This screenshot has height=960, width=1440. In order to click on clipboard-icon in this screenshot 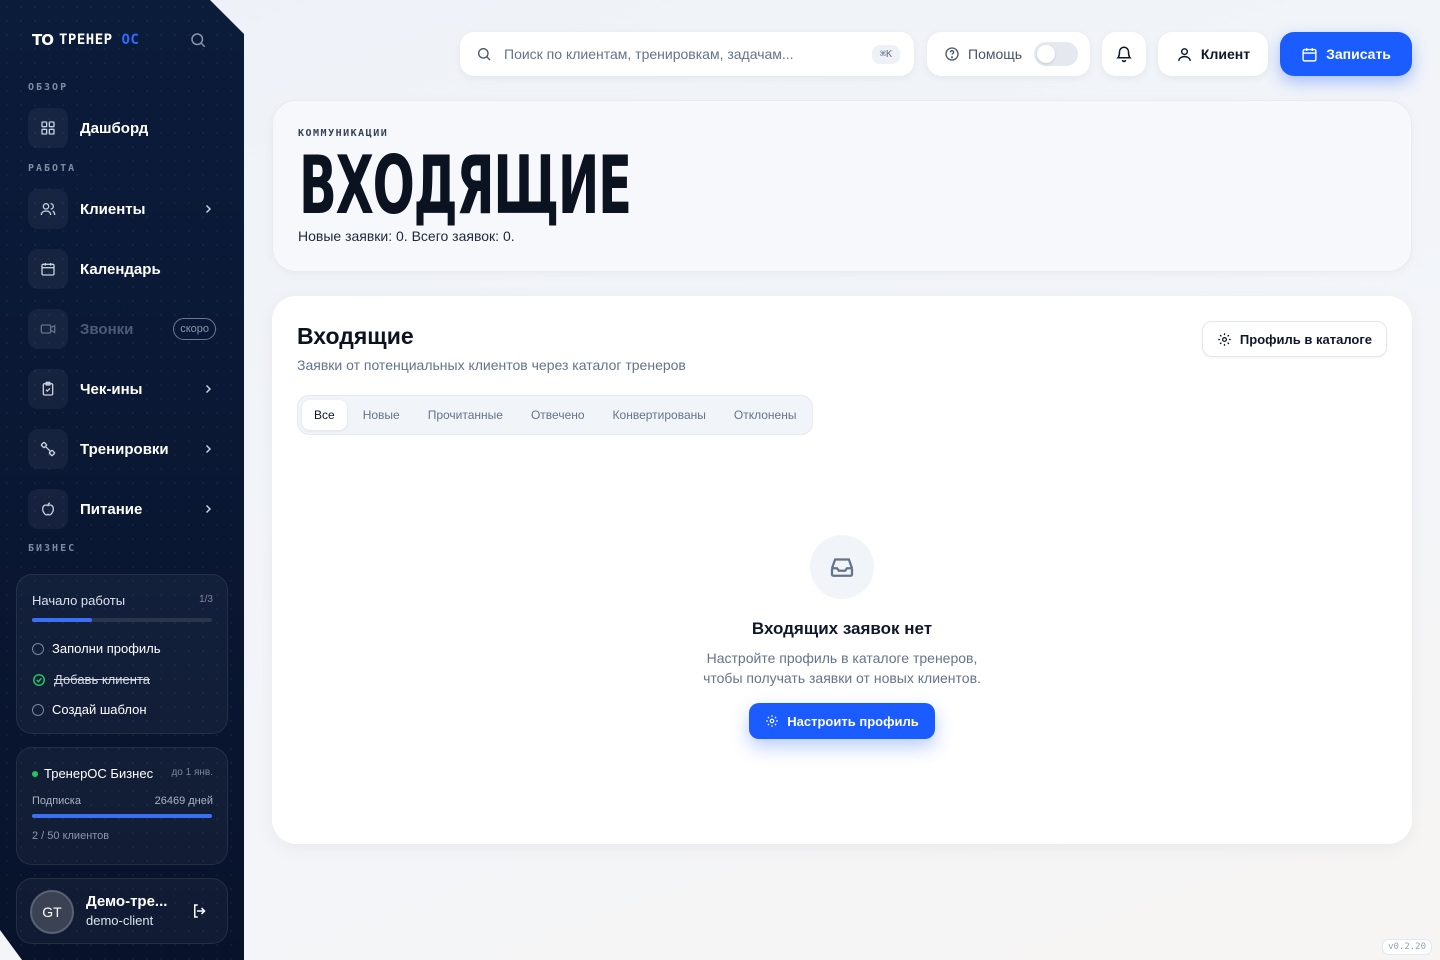, I will do `click(48, 389)`.